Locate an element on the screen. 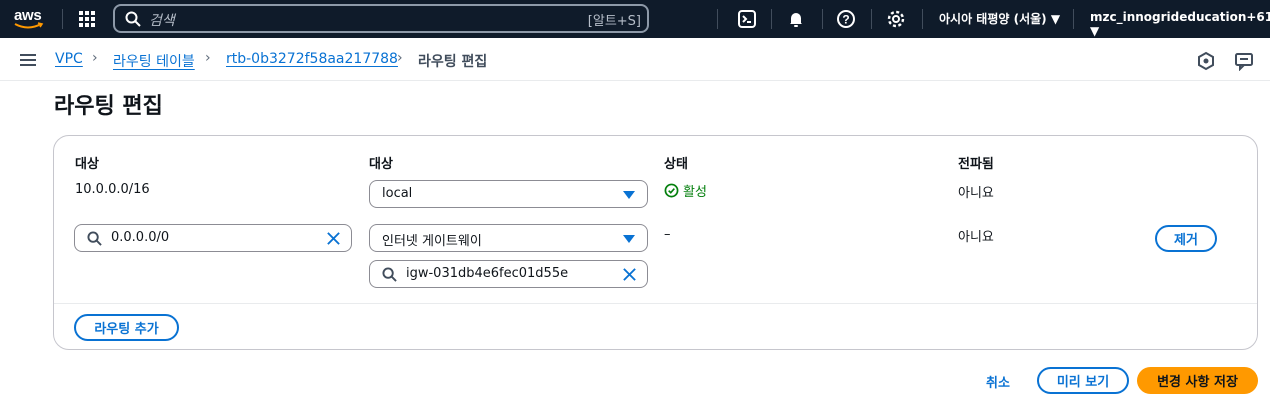 The image size is (1270, 411). column-header-status: 상태 is located at coordinates (676, 164).